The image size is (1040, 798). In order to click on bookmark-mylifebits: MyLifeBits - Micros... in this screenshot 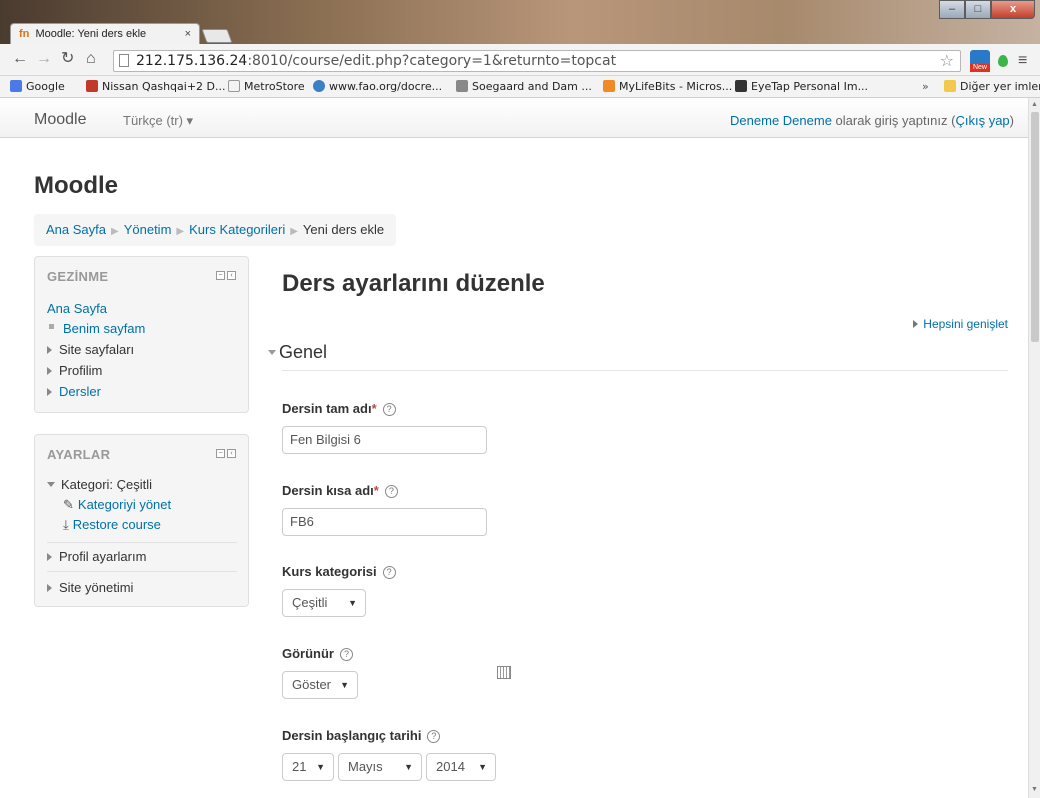, I will do `click(667, 86)`.